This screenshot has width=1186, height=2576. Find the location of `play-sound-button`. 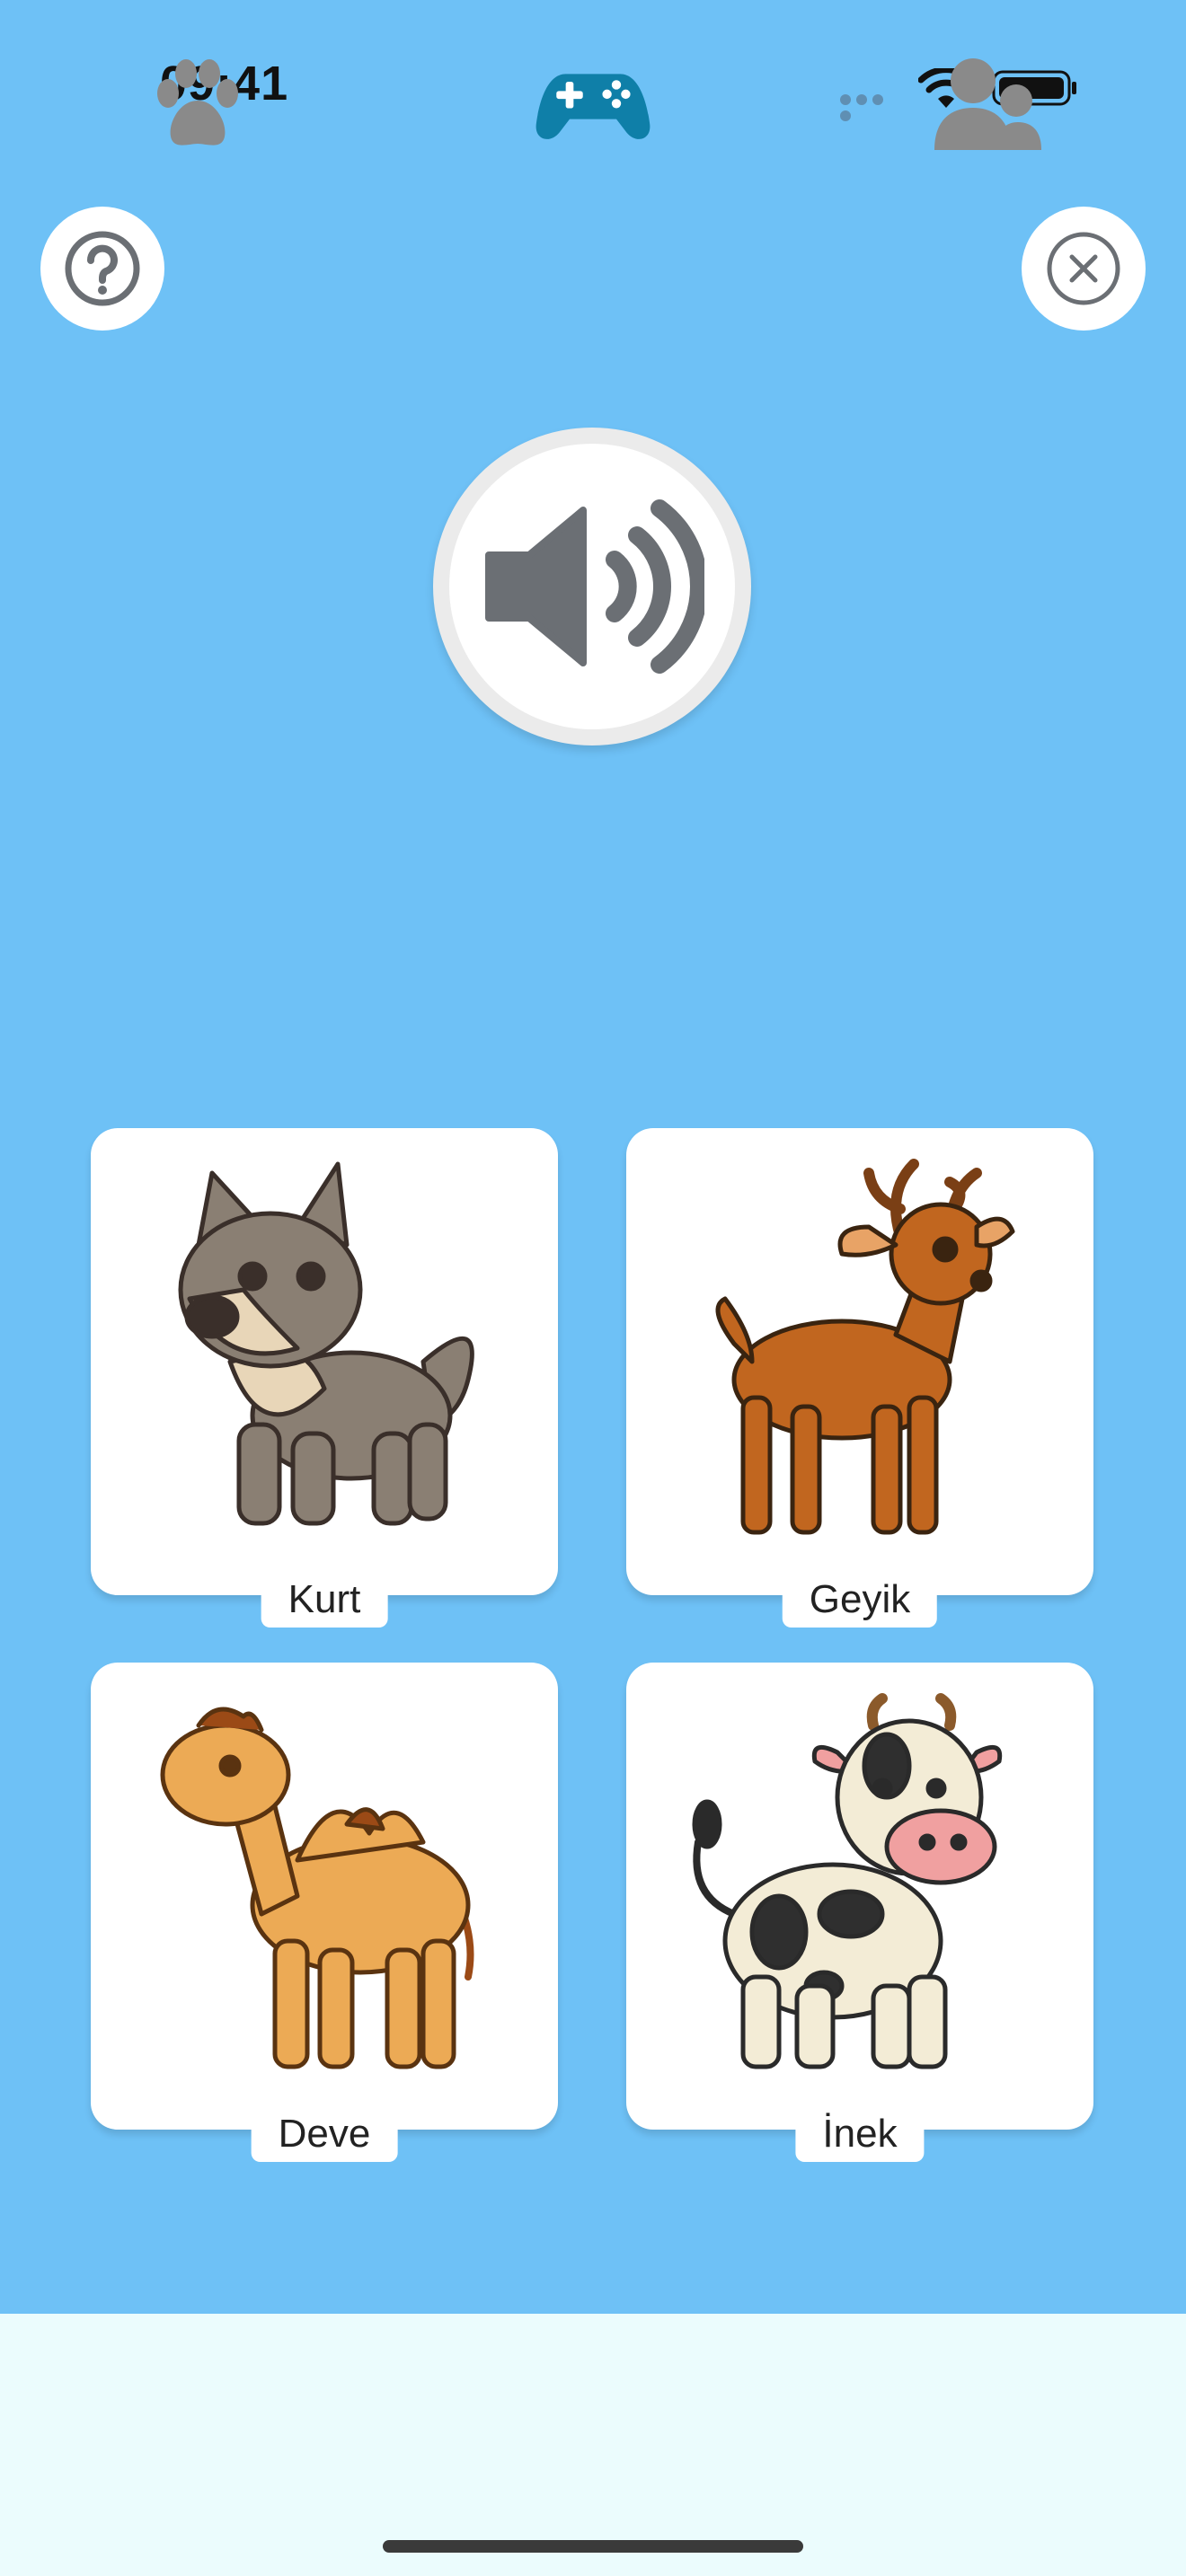

play-sound-button is located at coordinates (592, 586).